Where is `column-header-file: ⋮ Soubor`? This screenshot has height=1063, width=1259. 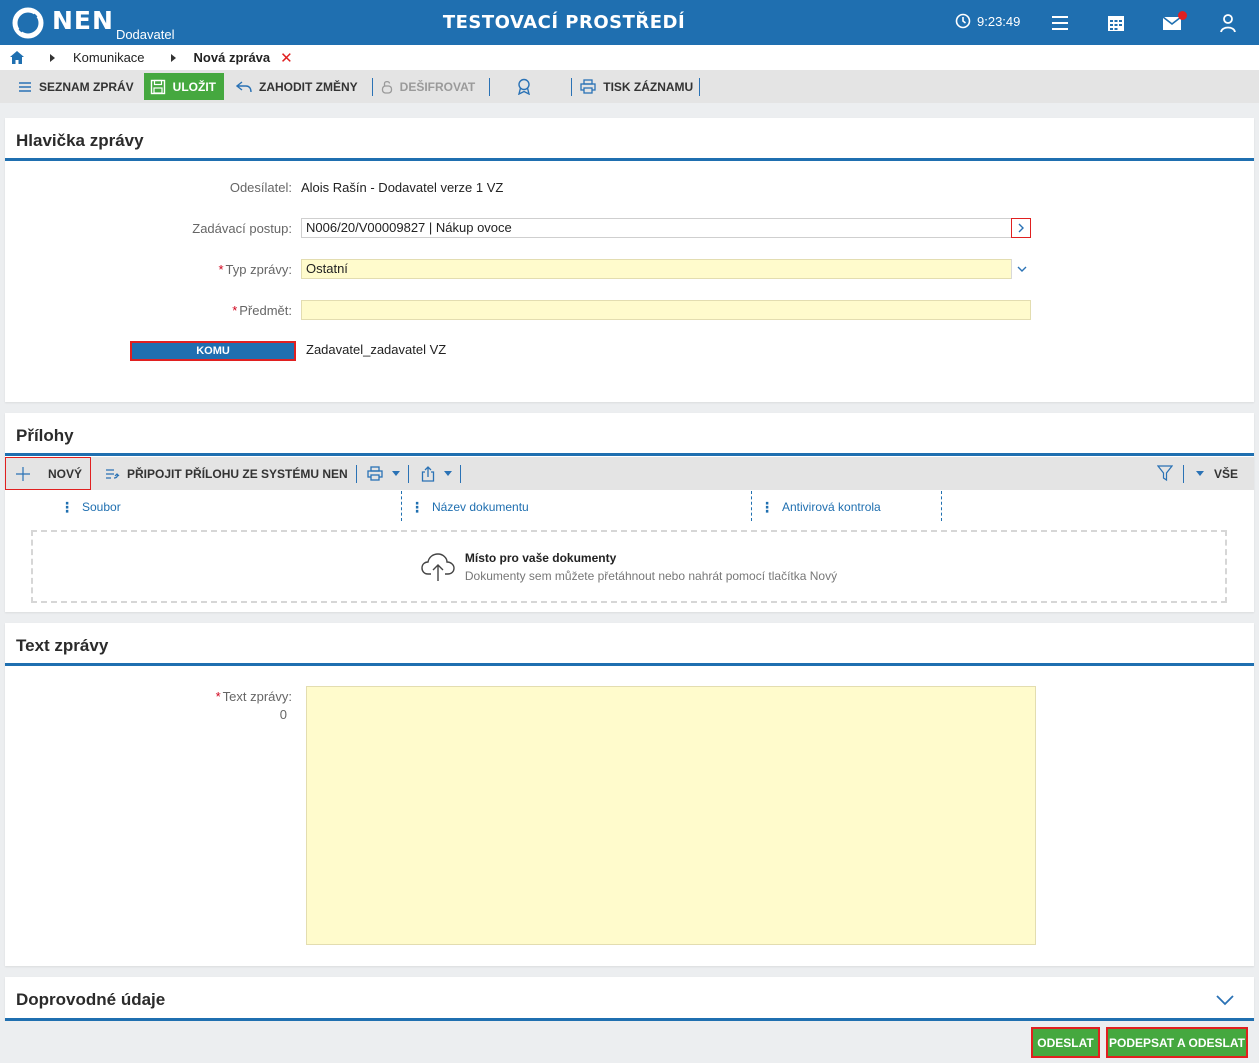
column-header-file: ⋮ Soubor is located at coordinates (90, 507).